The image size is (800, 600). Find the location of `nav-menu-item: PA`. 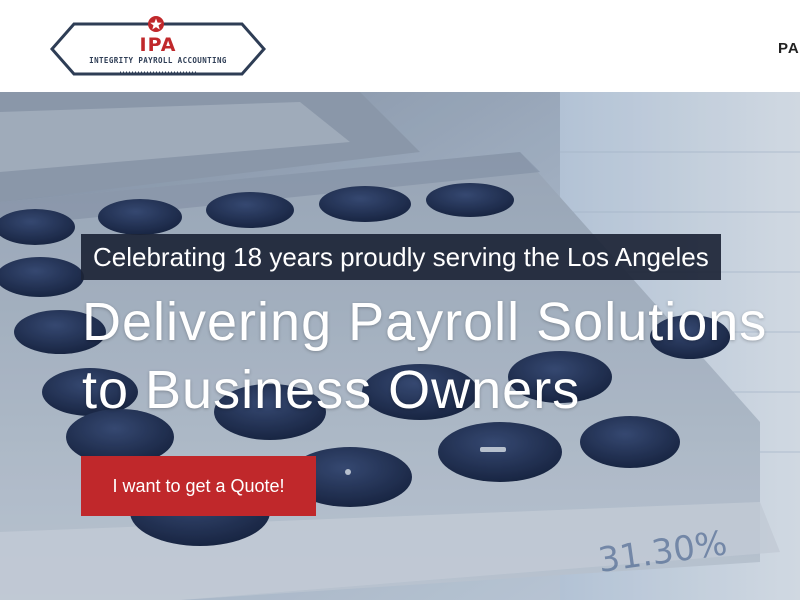

nav-menu-item: PA is located at coordinates (789, 48).